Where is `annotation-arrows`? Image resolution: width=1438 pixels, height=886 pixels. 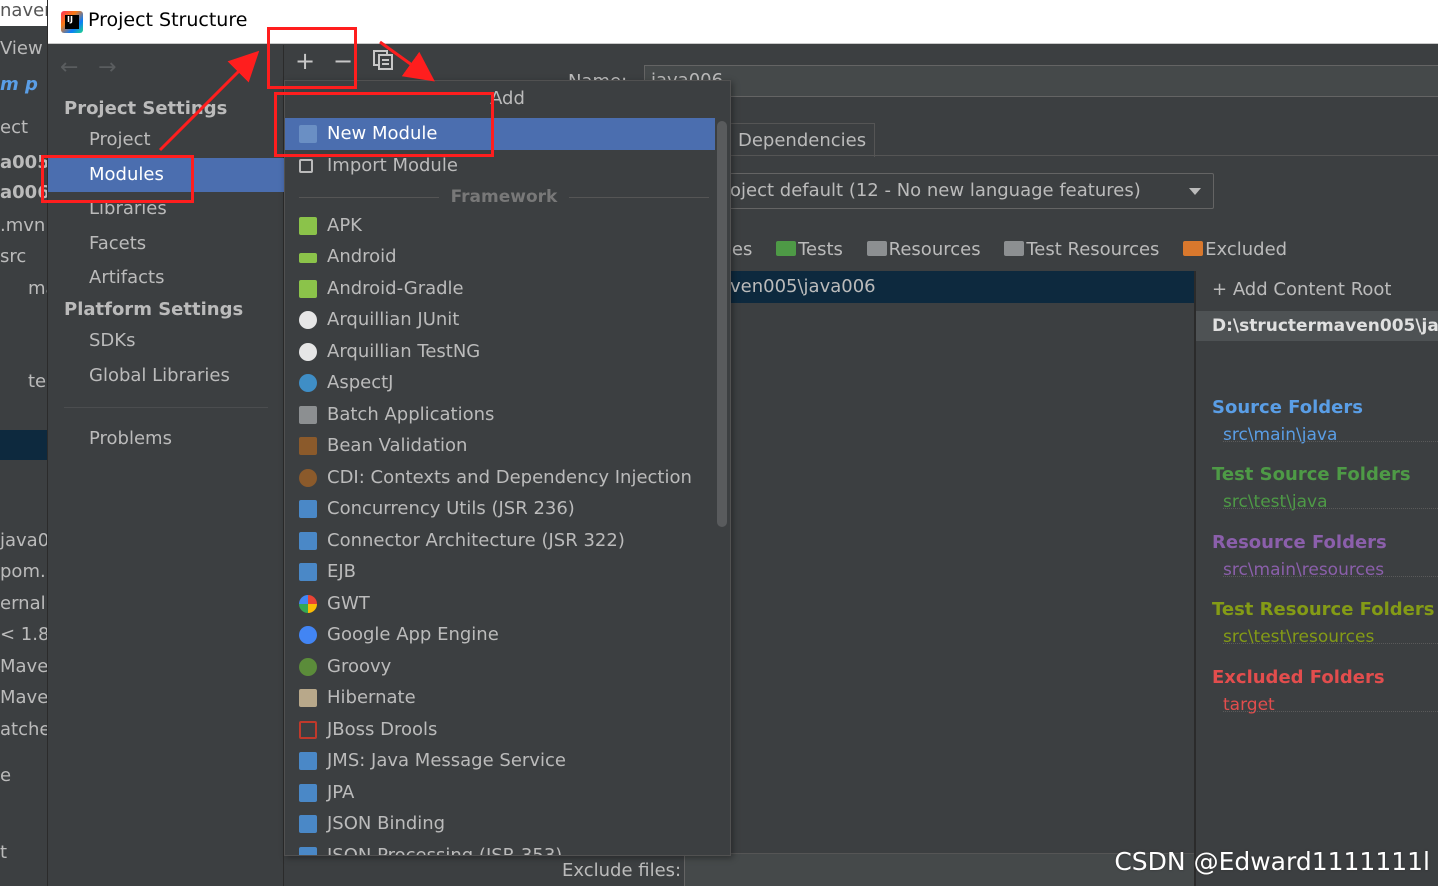
annotation-arrows is located at coordinates (296, 96).